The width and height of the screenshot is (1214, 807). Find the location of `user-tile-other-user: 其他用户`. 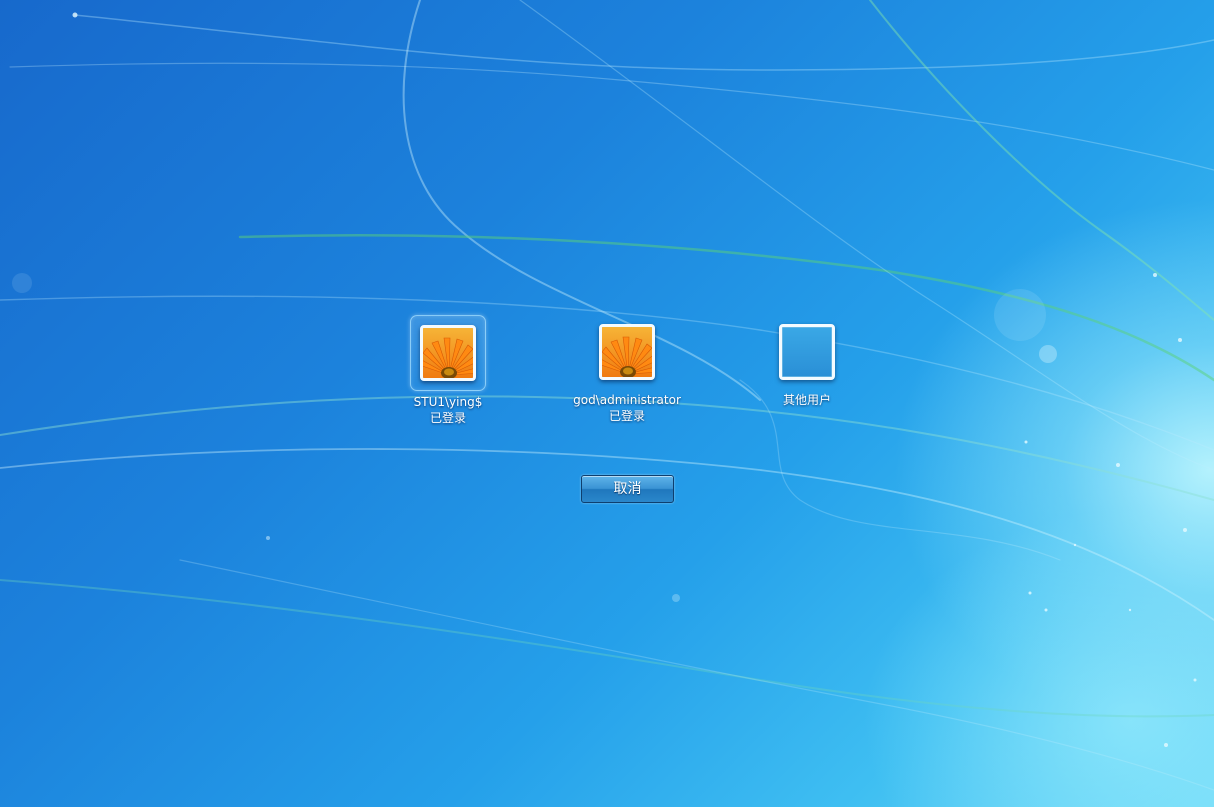

user-tile-other-user: 其他用户 is located at coordinates (807, 361).